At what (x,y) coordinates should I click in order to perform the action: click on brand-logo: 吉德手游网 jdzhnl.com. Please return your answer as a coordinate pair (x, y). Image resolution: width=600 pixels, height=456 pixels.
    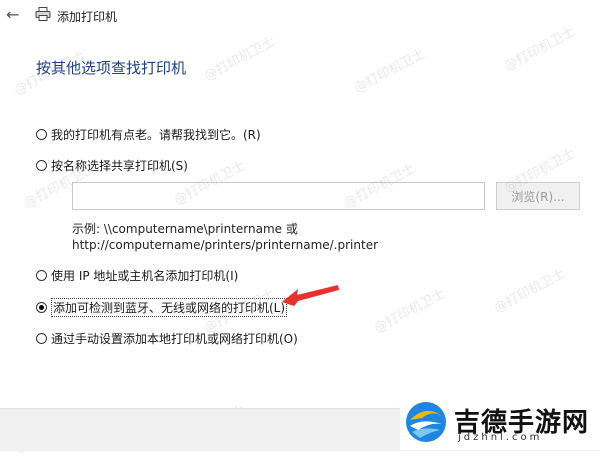
    Looking at the image, I should click on (500, 423).